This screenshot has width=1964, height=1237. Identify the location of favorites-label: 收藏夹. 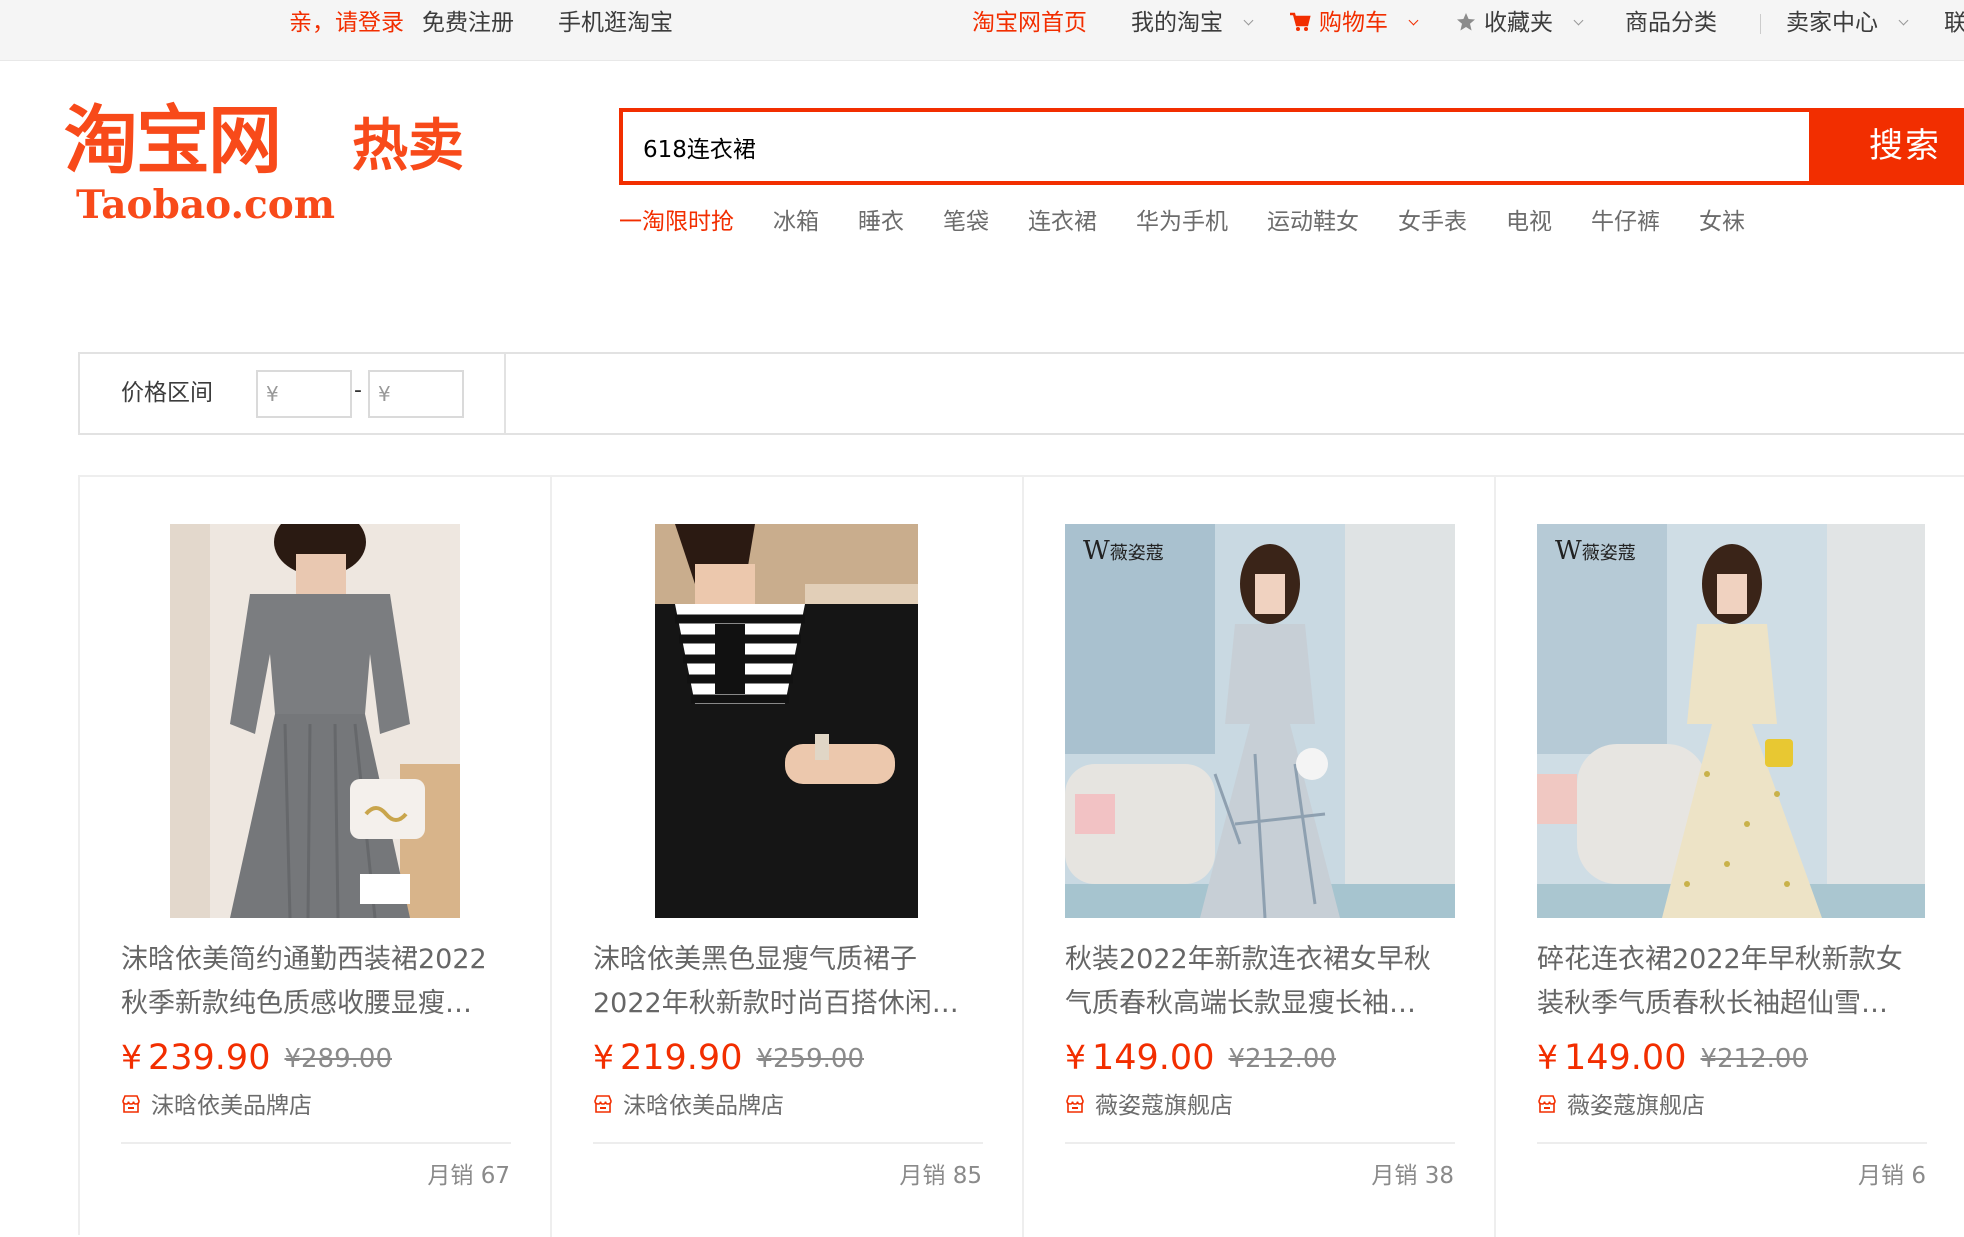
(1518, 23).